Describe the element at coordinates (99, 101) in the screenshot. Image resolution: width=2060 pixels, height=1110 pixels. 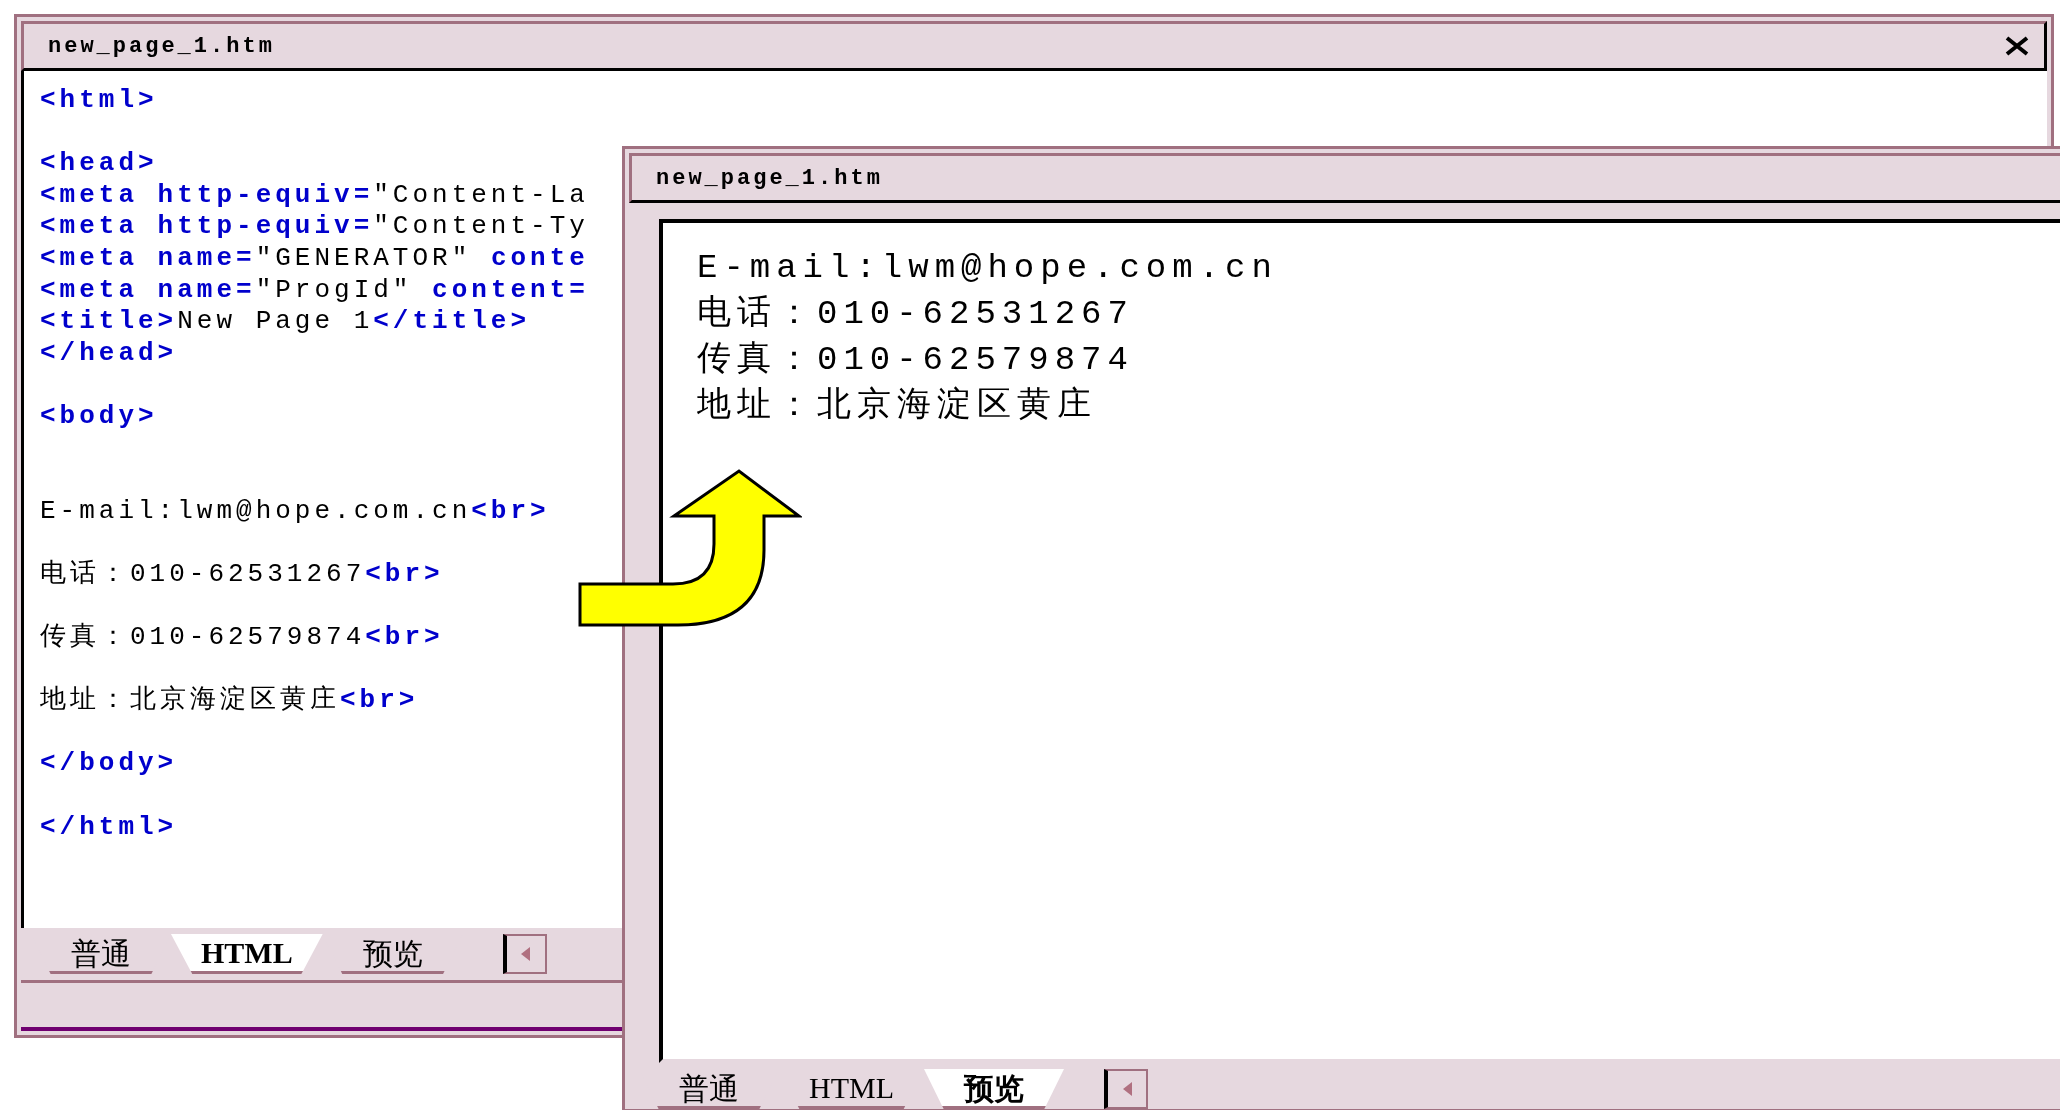
I see `code-line: <html>` at that location.